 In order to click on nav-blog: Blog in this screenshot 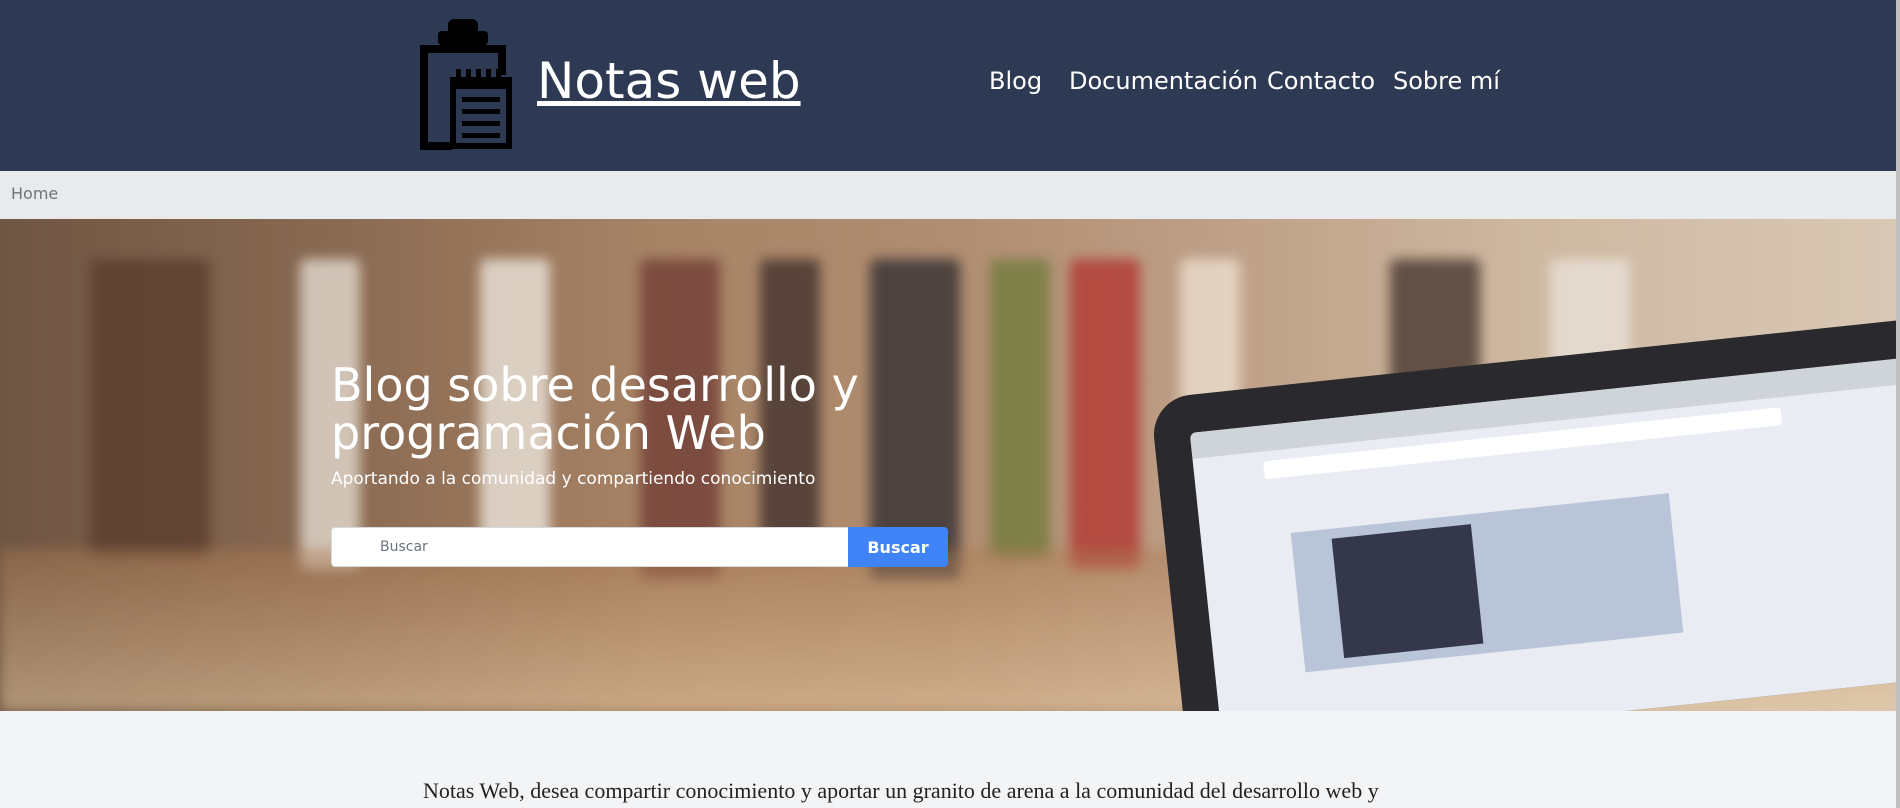, I will do `click(1015, 81)`.